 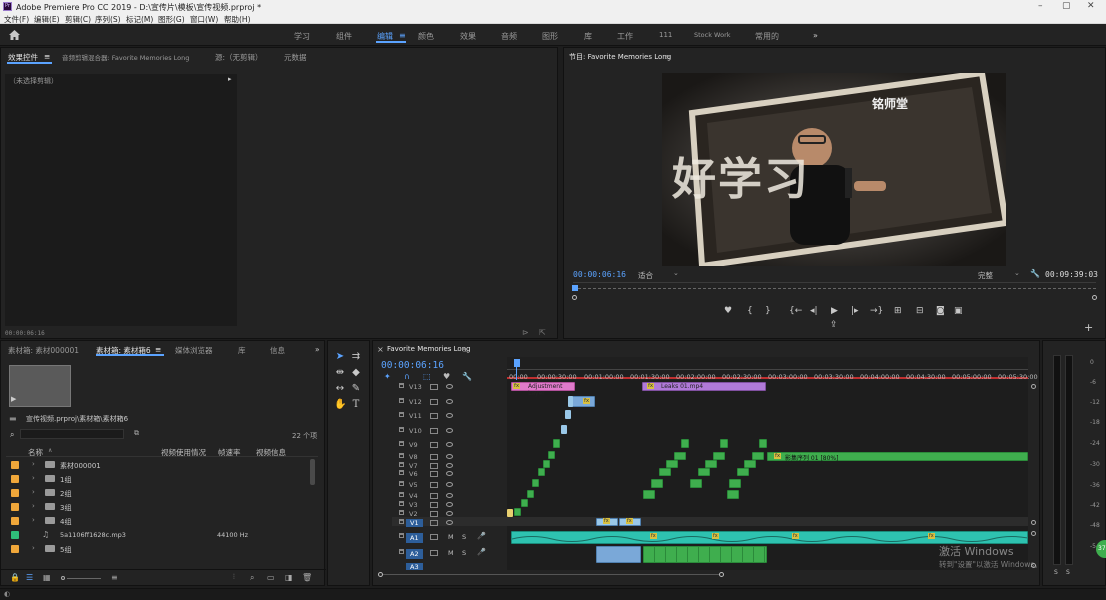 I want to click on track-name: V1, so click(x=414, y=523).